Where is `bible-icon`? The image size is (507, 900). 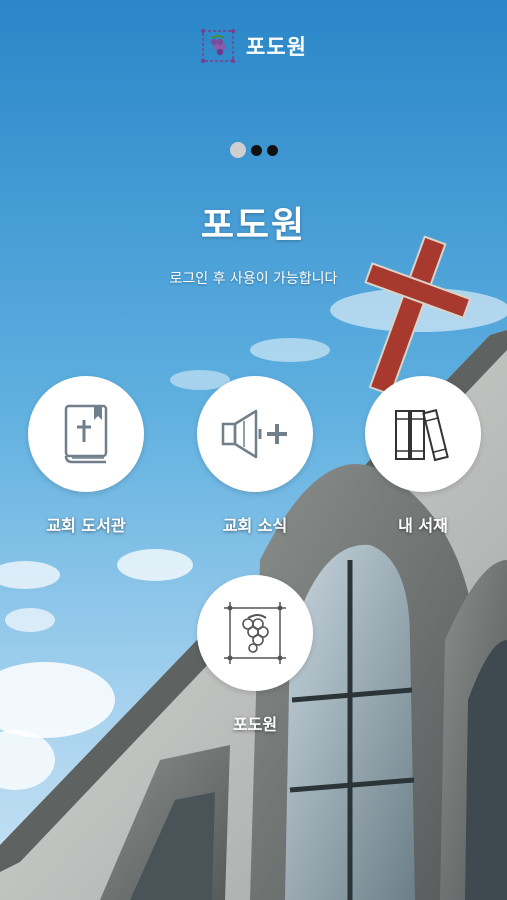 bible-icon is located at coordinates (86, 434).